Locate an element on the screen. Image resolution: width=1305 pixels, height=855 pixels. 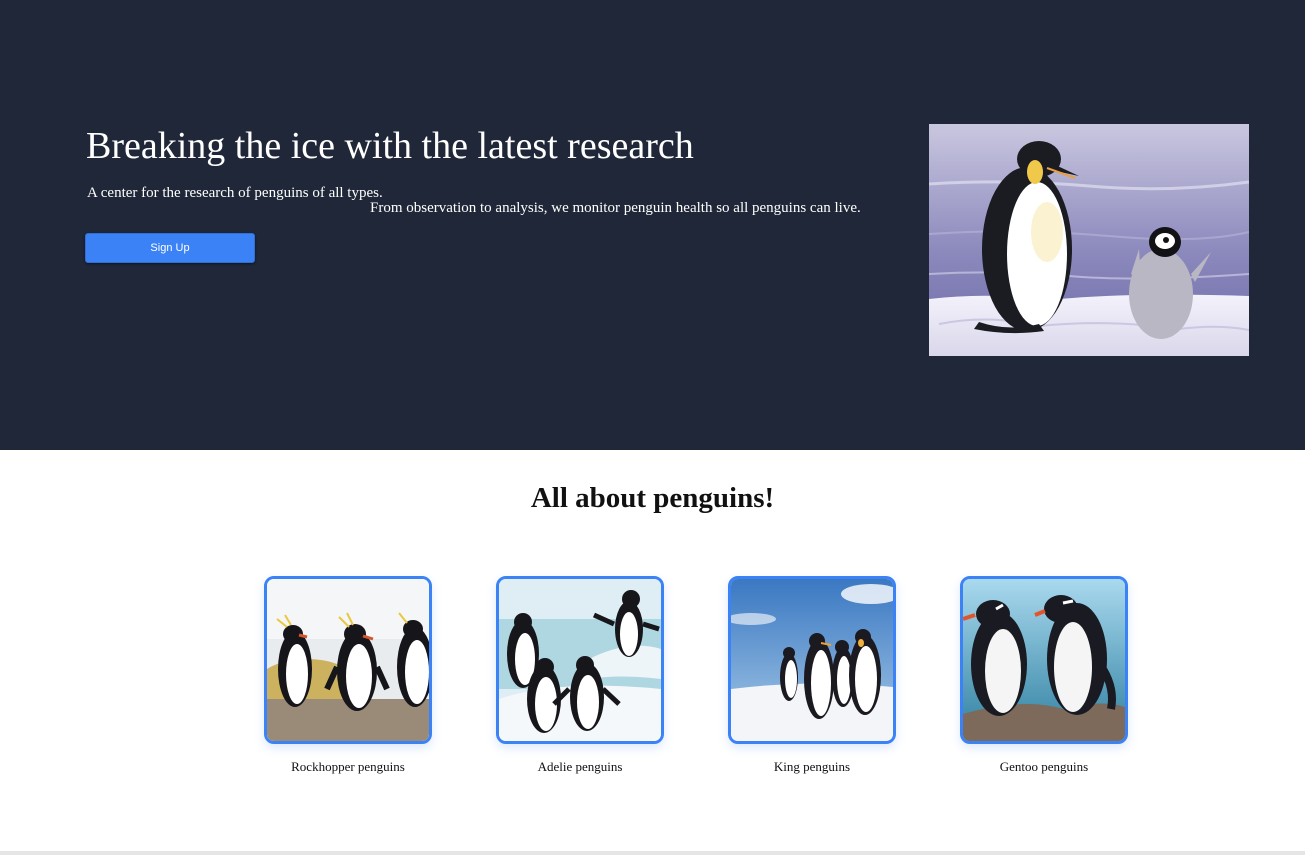
penguin-card-adelie: Adelie penguins is located at coordinates (580, 675).